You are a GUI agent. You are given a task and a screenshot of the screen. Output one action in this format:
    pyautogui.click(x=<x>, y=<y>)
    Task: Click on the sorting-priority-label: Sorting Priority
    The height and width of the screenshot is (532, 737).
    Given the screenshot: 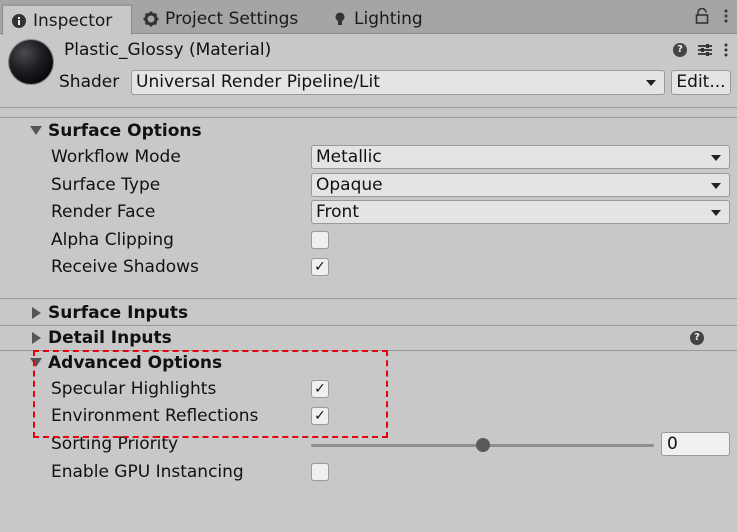 What is the action you would take?
    pyautogui.click(x=115, y=444)
    